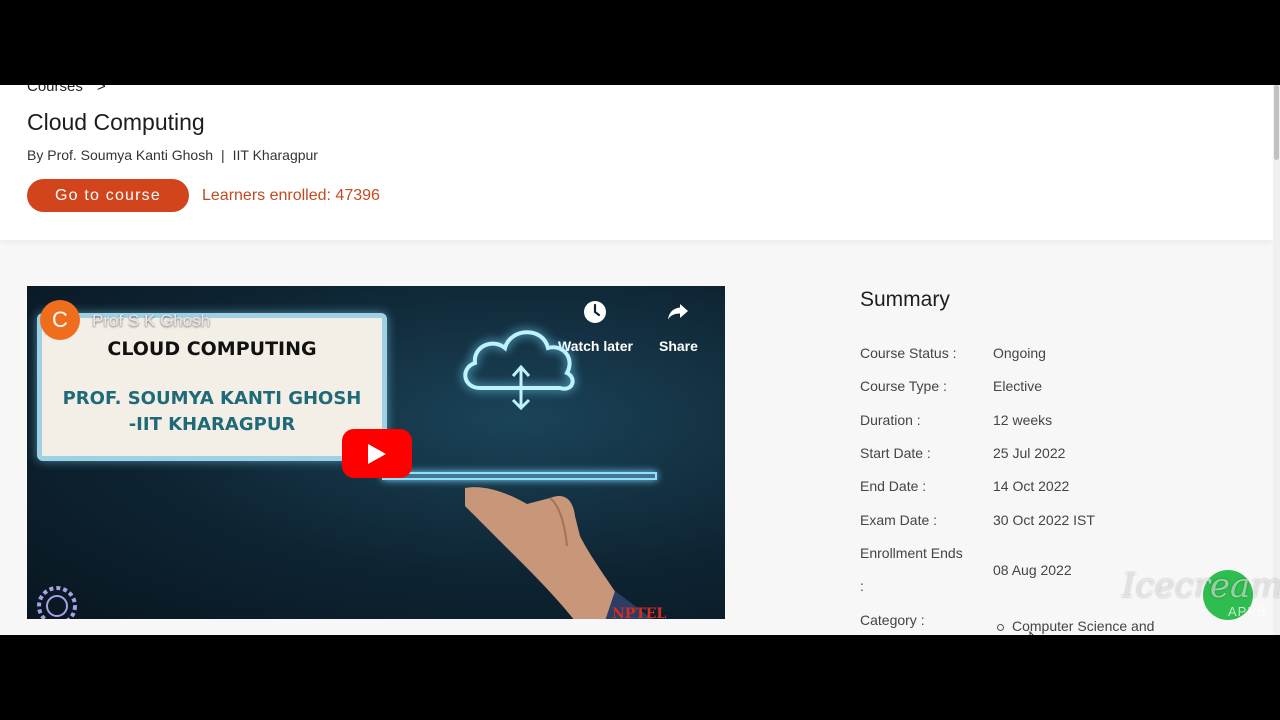 This screenshot has width=1280, height=720. I want to click on instructor-name: By Prof. Soumya Kanti Ghosh, so click(120, 155).